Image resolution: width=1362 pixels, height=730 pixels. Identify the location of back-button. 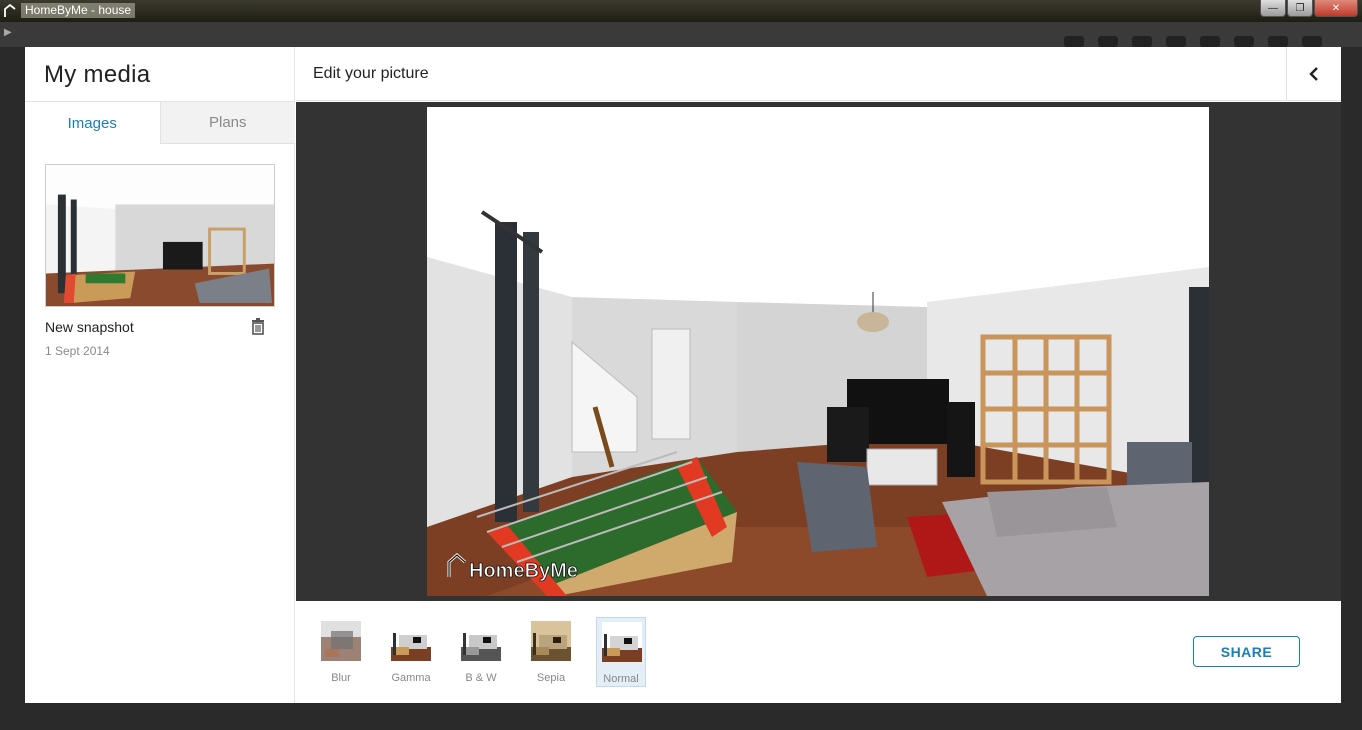
(1313, 74).